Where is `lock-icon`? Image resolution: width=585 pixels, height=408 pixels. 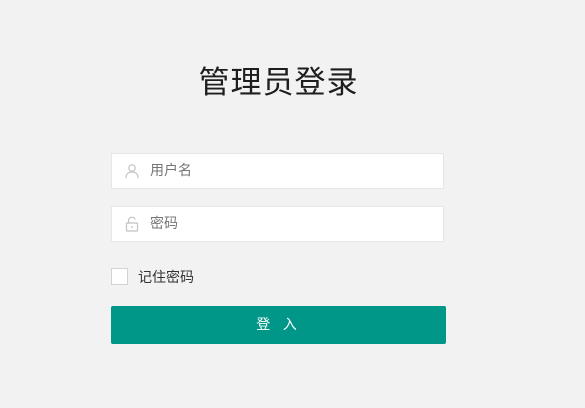
lock-icon is located at coordinates (132, 224).